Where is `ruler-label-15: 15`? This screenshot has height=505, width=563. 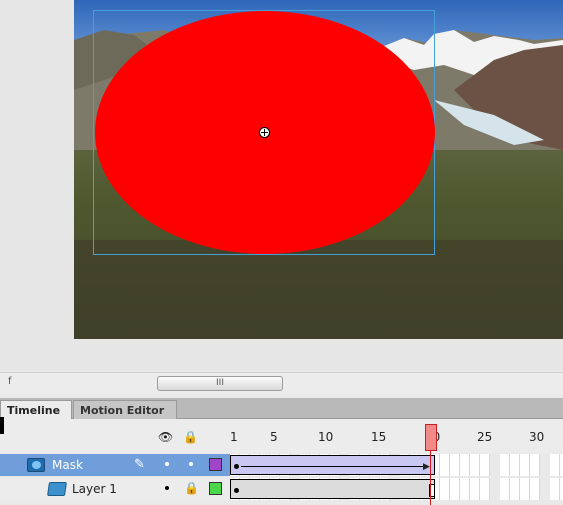 ruler-label-15: 15 is located at coordinates (379, 437).